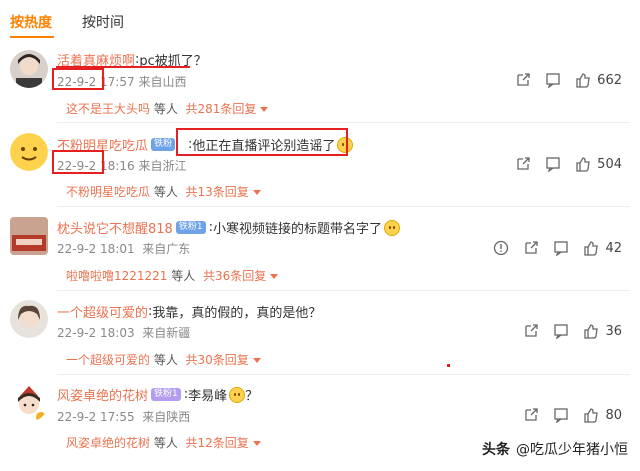 This screenshot has height=471, width=640. I want to click on comment-actions: 504, so click(561, 164).